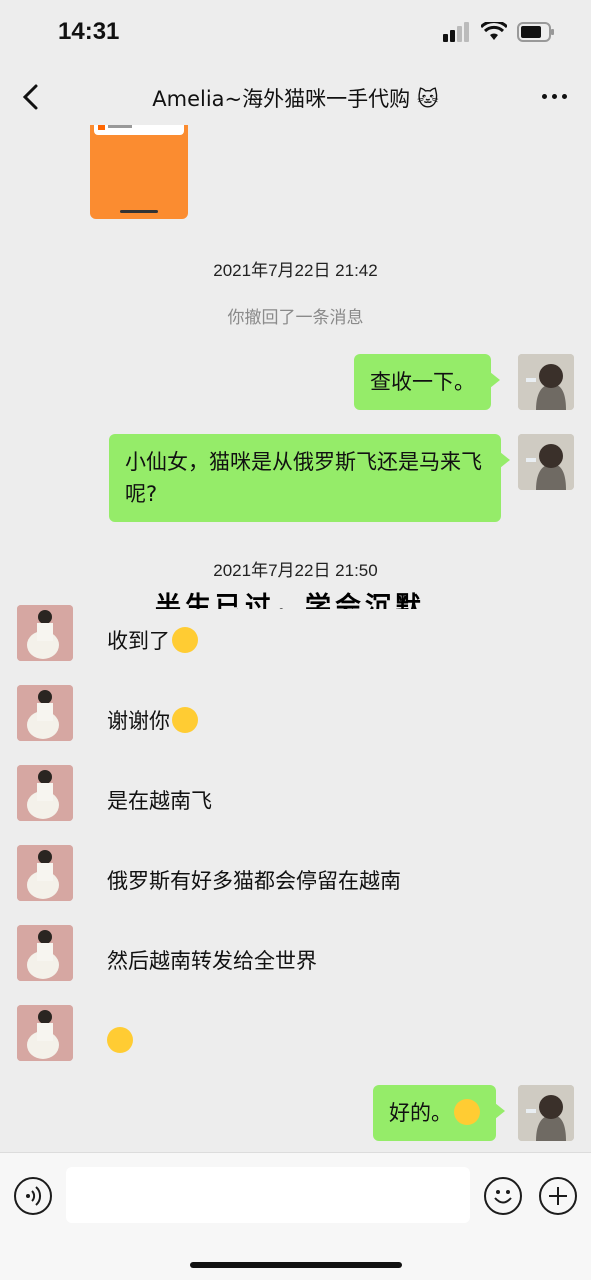 The width and height of the screenshot is (591, 1280). Describe the element at coordinates (422, 382) in the screenshot. I see `message-text: 查收一下。` at that location.